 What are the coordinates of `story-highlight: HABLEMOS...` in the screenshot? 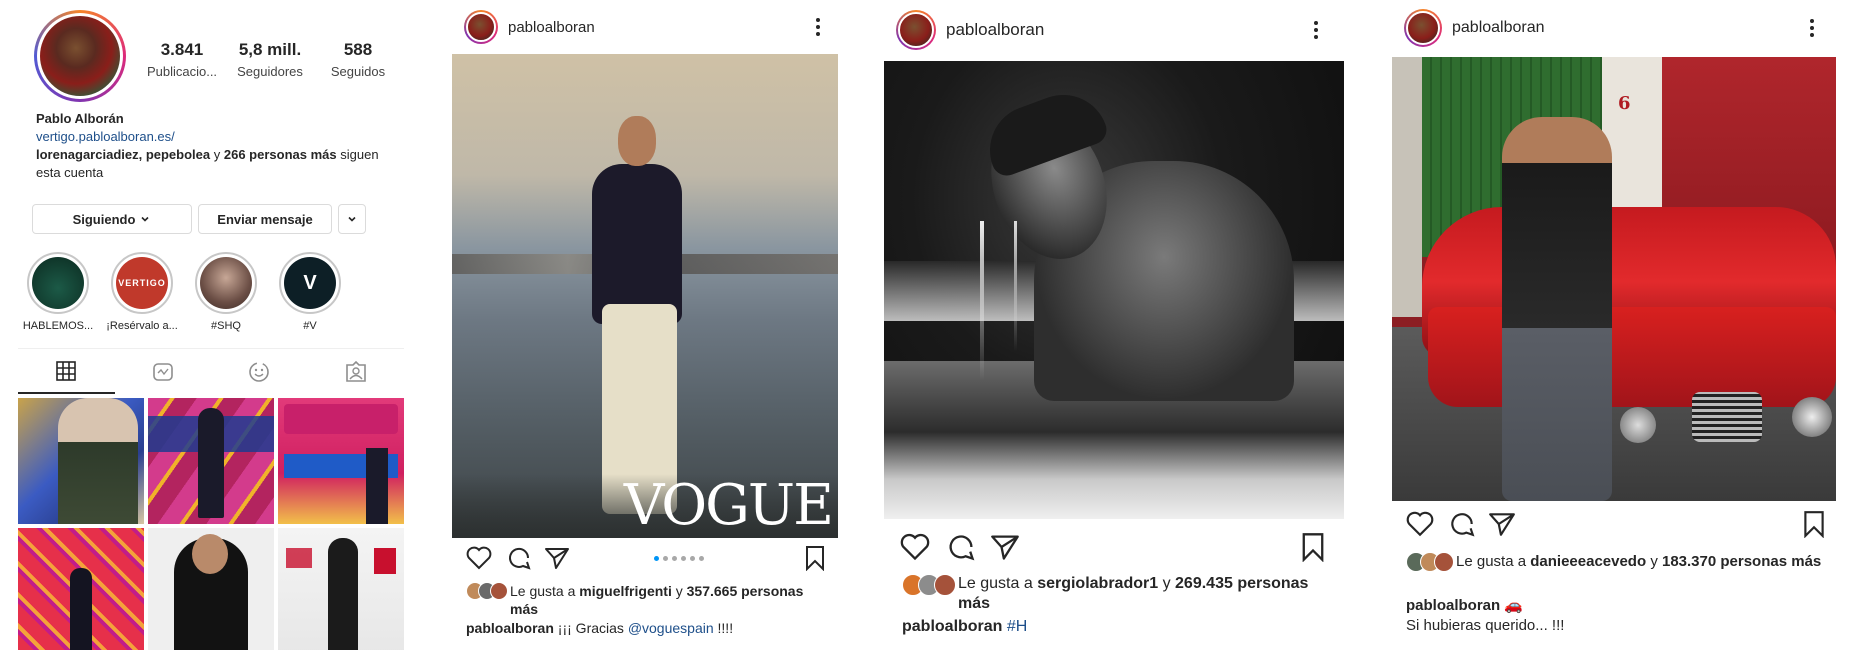 It's located at (58, 292).